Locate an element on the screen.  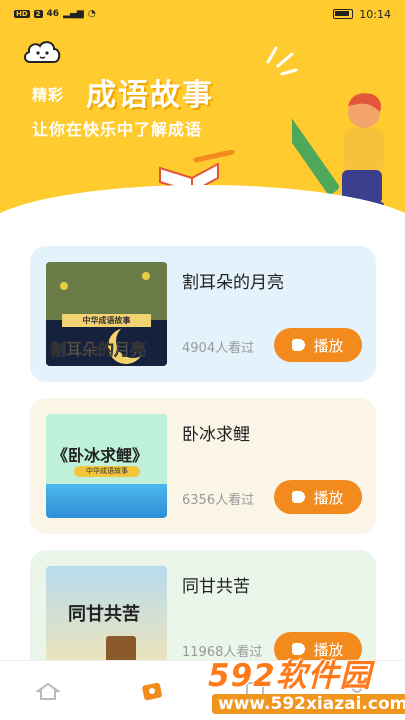
site-watermark: 592软件园 www.592xiazai.com is located at coordinates (301, 683).